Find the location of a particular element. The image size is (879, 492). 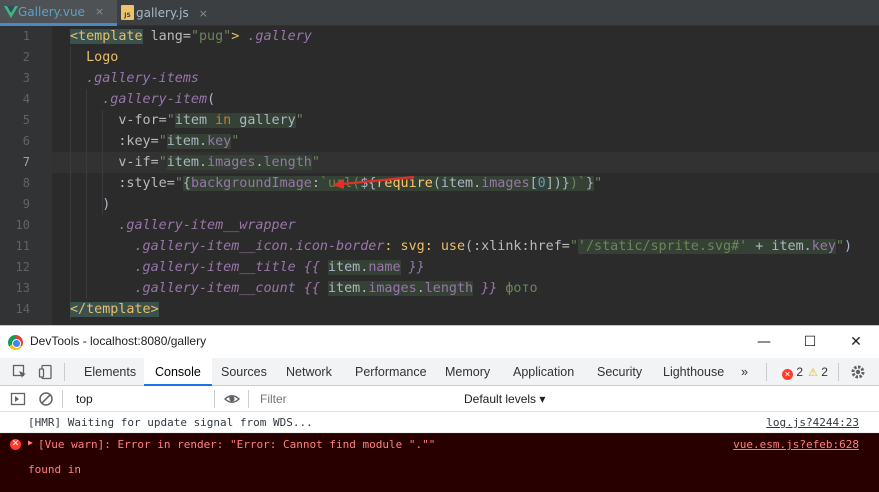

code-line: Logo is located at coordinates (102, 57).